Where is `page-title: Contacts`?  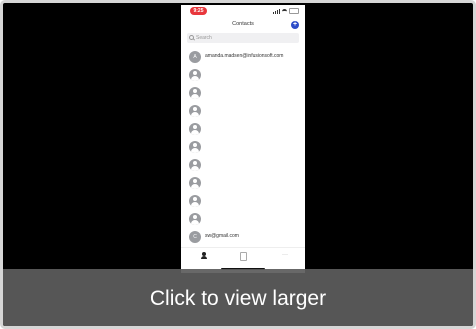
page-title: Contacts is located at coordinates (243, 24).